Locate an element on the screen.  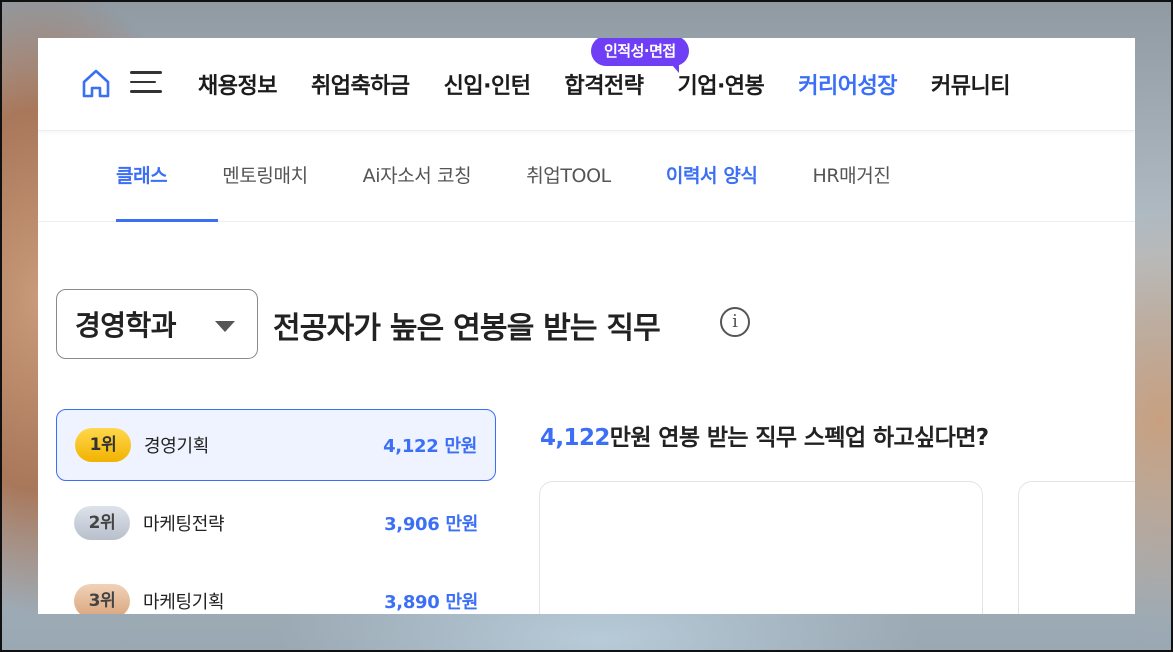
ranking-item-1: 1위 경영기획 4,122 만원 is located at coordinates (276, 445).